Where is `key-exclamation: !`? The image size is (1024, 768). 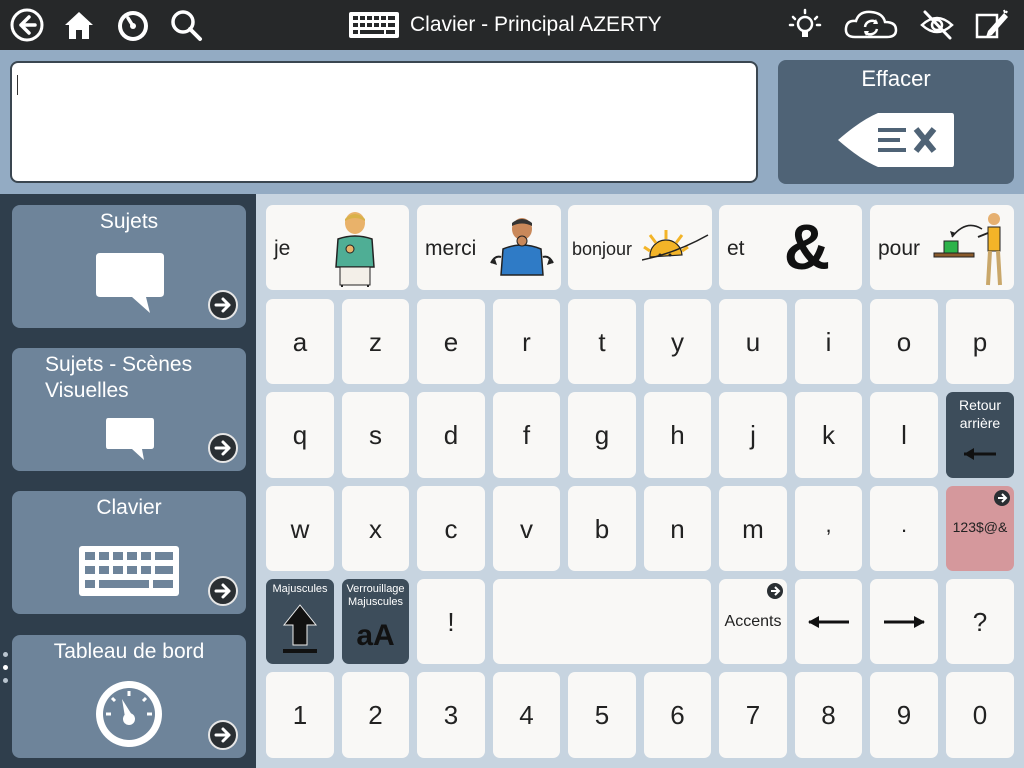 key-exclamation: ! is located at coordinates (451, 621).